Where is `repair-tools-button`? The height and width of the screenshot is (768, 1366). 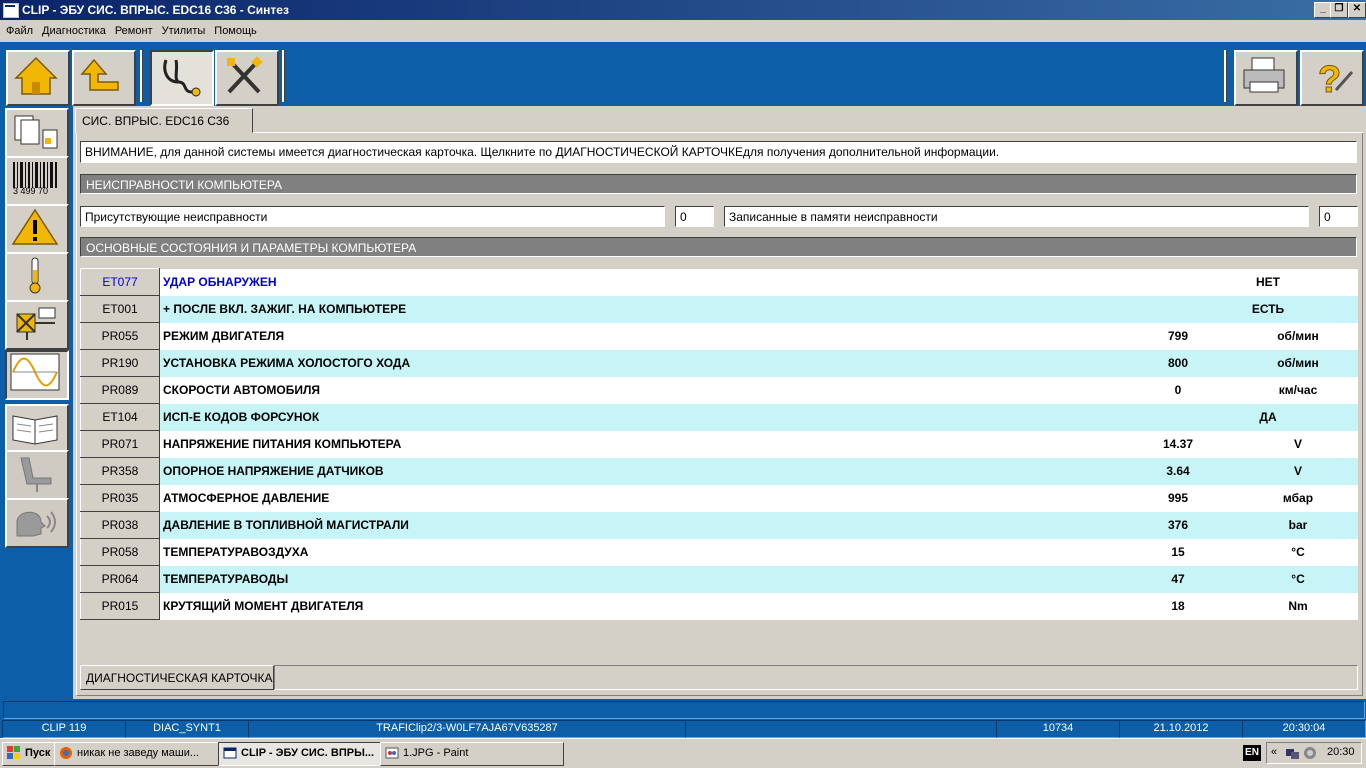
repair-tools-button is located at coordinates (247, 78).